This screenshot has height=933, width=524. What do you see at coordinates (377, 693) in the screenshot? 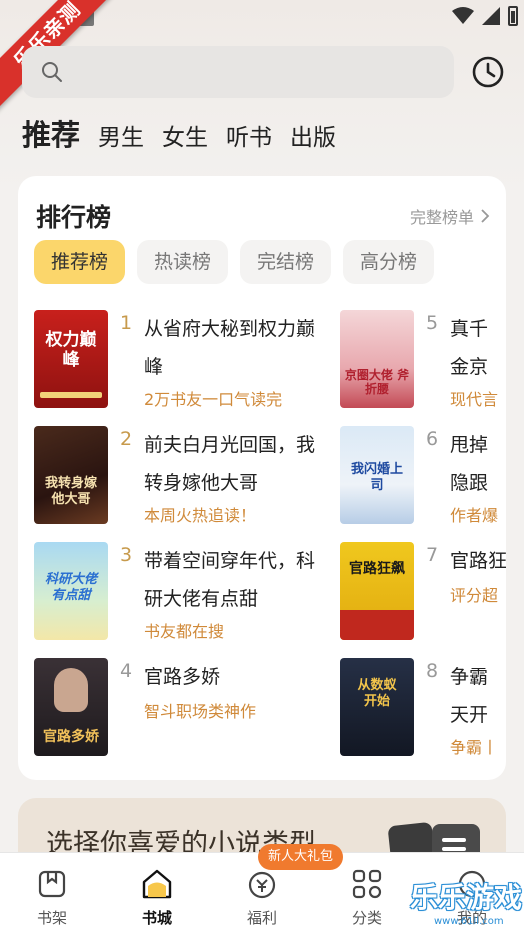
I see `cover-title: 从数蚁开始` at bounding box center [377, 693].